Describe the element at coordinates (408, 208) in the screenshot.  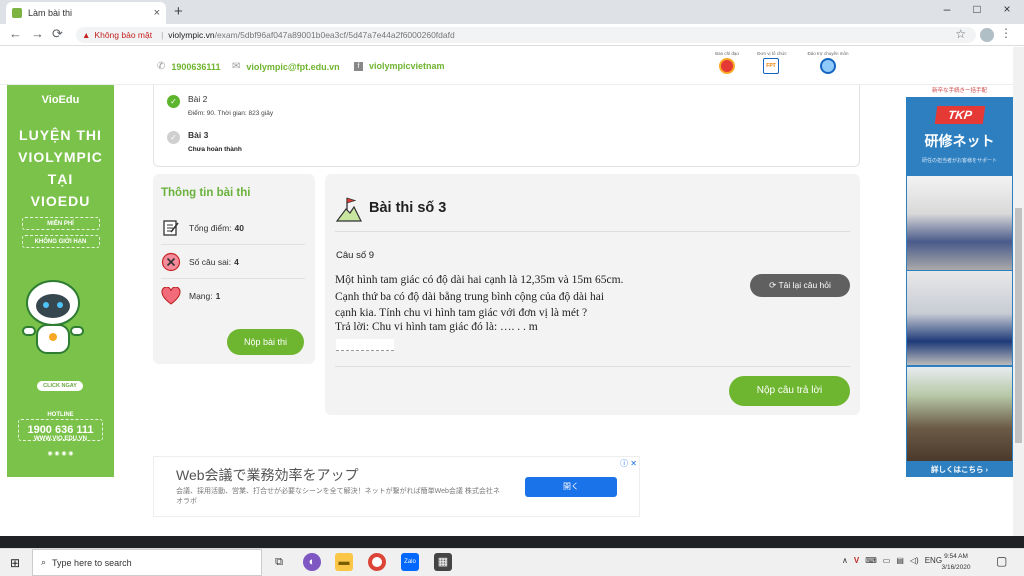
I see `exam-title: Bài thi số 3` at that location.